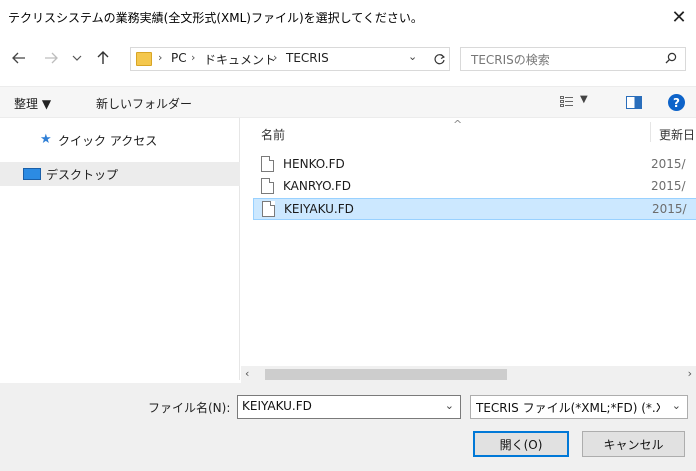 This screenshot has height=471, width=696. I want to click on cancel-button: キャンセル, so click(633, 444).